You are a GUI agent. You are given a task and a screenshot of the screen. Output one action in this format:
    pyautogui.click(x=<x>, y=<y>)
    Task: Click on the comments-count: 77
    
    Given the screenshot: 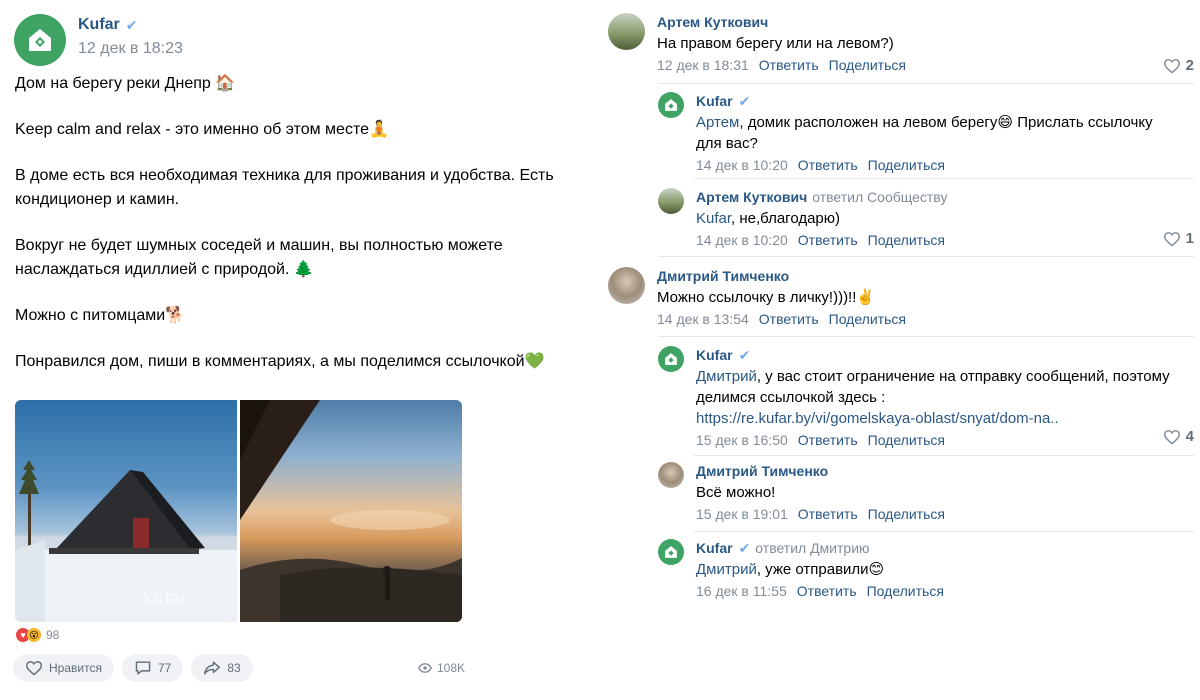 What is the action you would take?
    pyautogui.click(x=164, y=668)
    